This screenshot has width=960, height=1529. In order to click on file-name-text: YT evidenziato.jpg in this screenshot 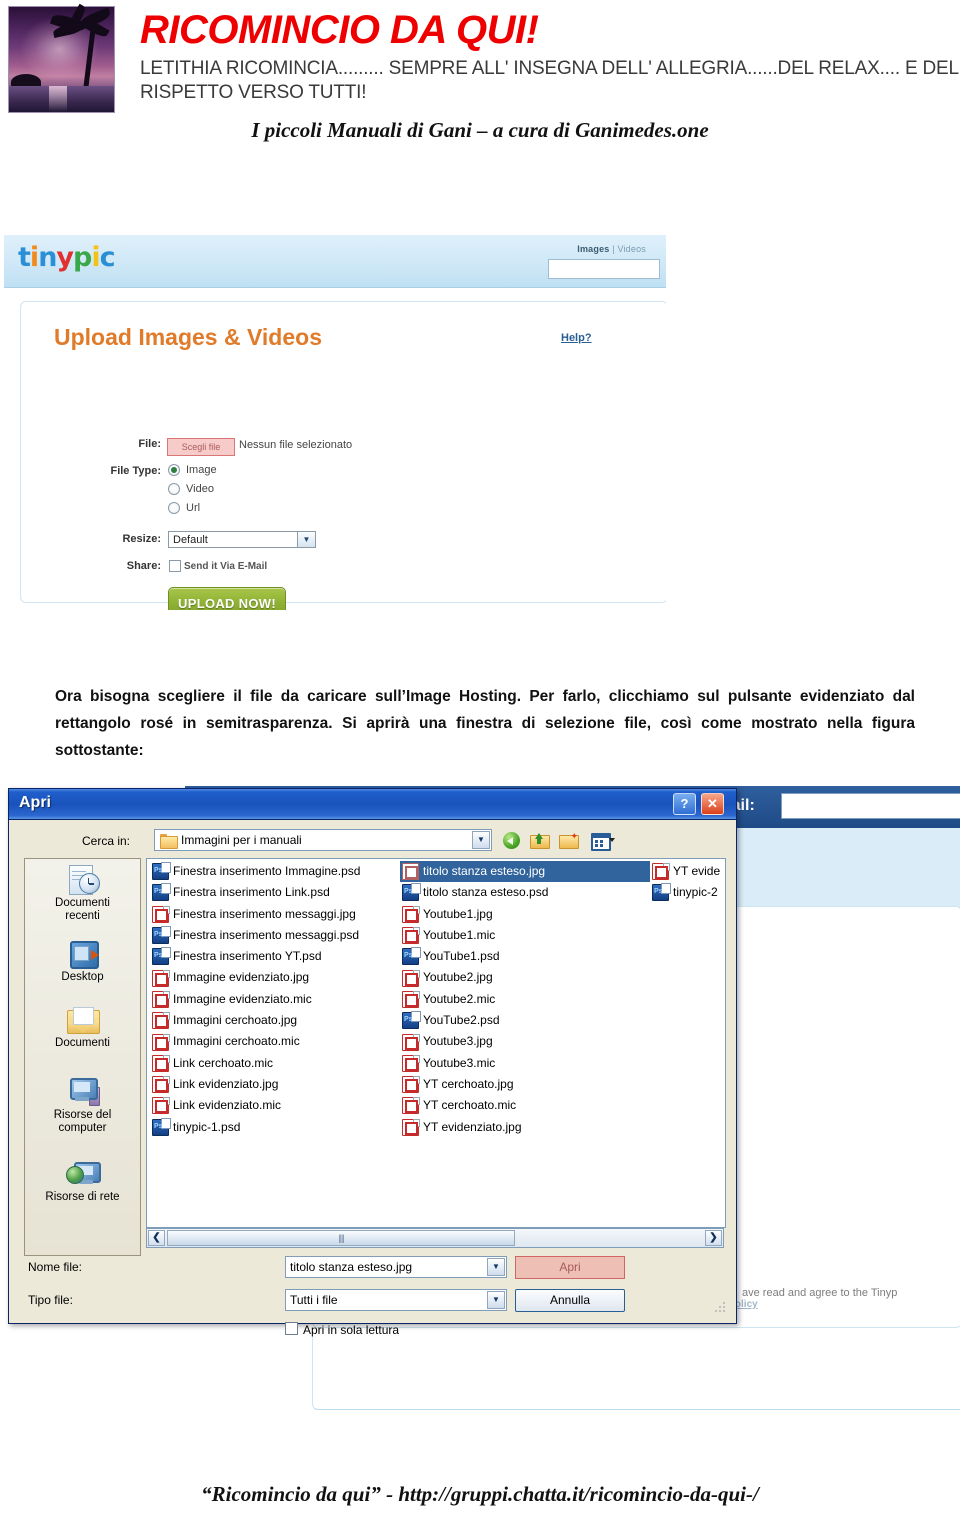, I will do `click(472, 1126)`.